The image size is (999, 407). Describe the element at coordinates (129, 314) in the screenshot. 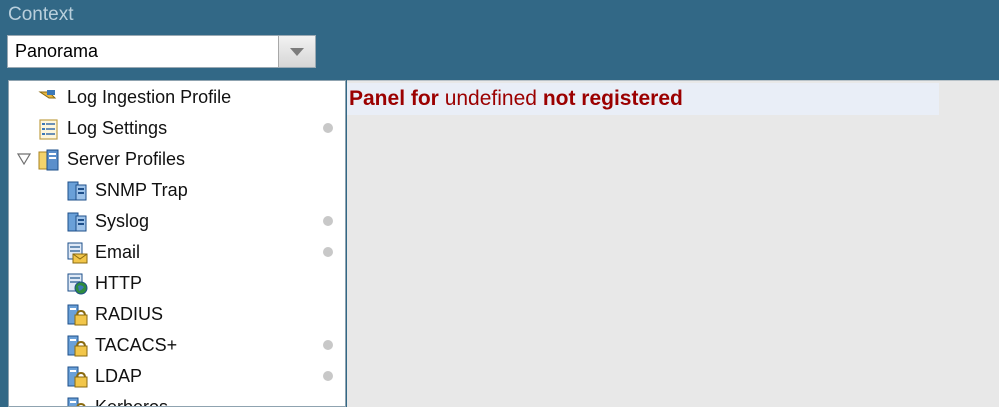

I see `tree-item-label: RADIUS` at that location.